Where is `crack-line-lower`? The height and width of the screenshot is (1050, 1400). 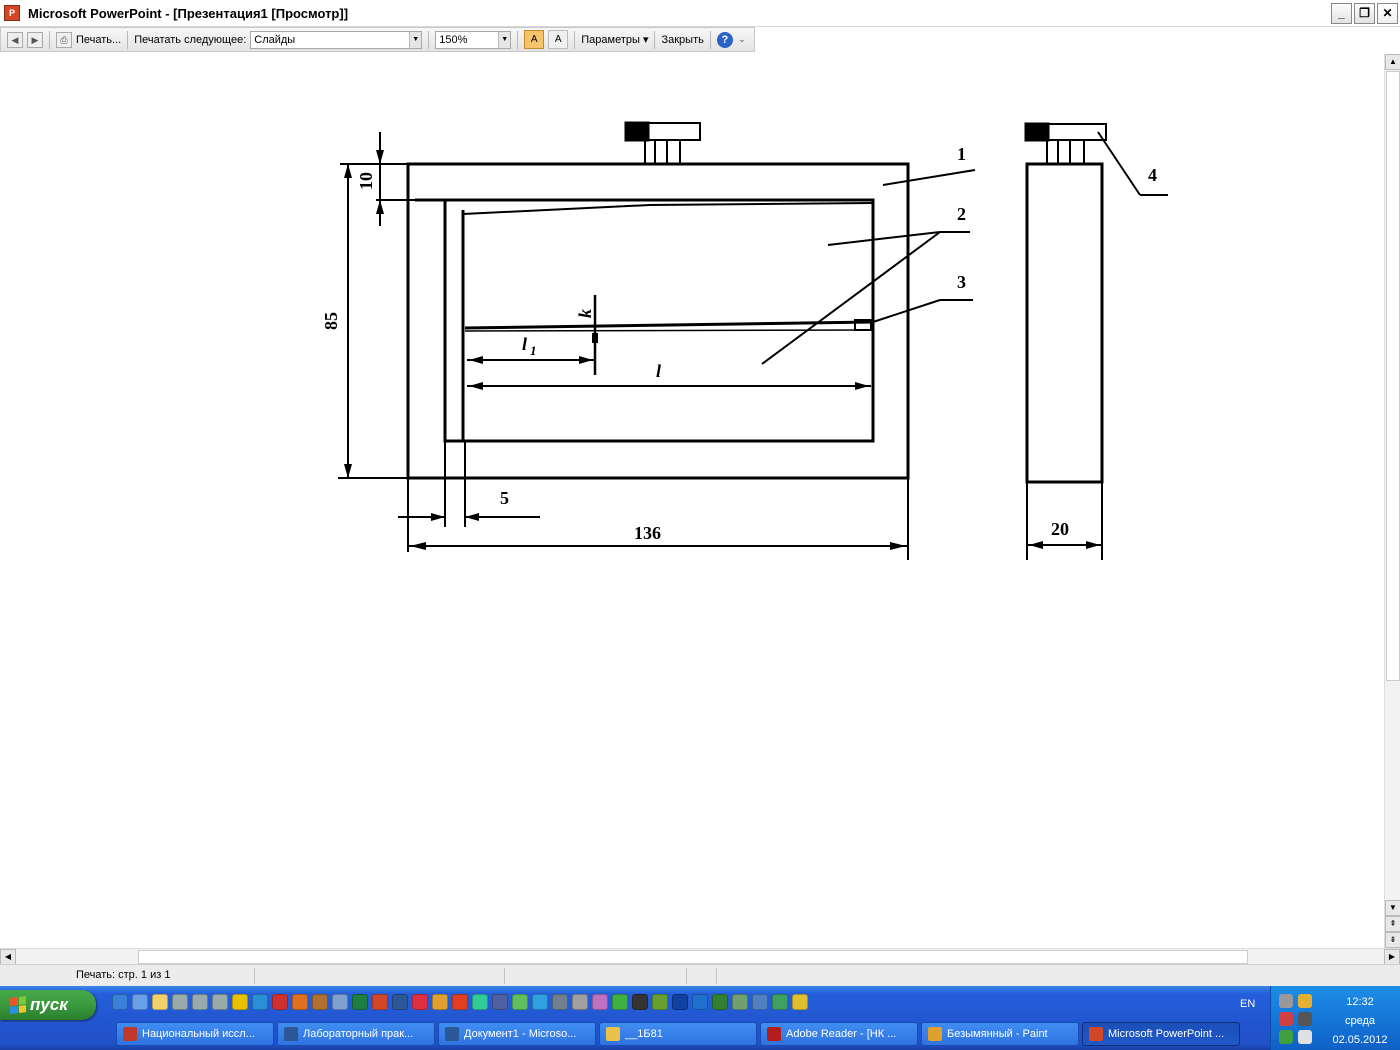 crack-line-lower is located at coordinates (669, 330).